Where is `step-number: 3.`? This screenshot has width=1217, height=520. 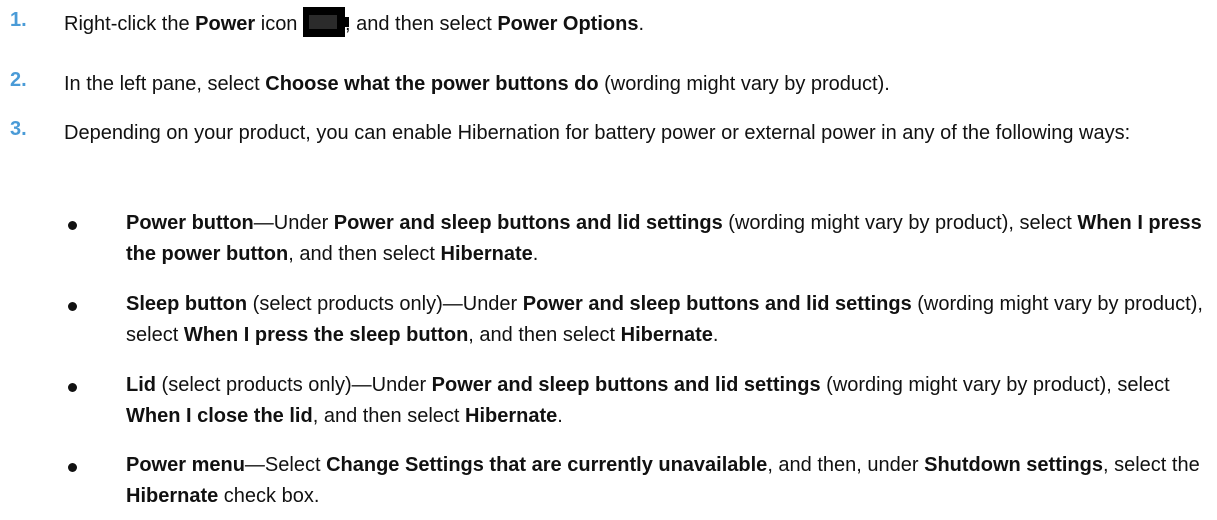 step-number: 3. is located at coordinates (18, 129).